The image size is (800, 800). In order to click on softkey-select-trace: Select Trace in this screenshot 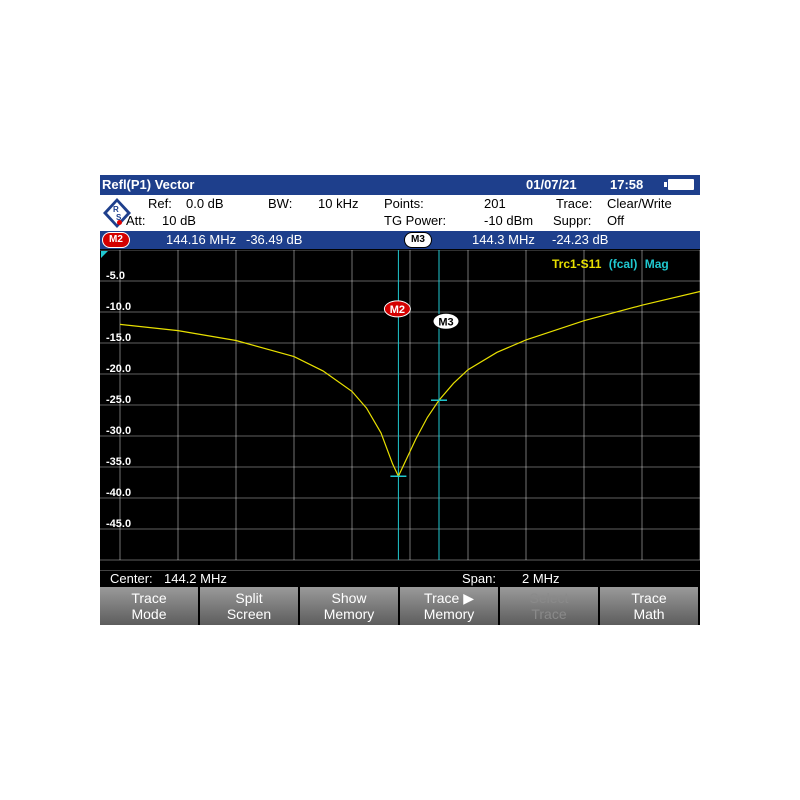, I will do `click(549, 606)`.